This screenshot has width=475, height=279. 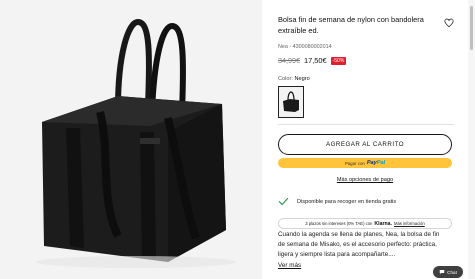 What do you see at coordinates (471, 28) in the screenshot?
I see `scrollbar-thumb` at bounding box center [471, 28].